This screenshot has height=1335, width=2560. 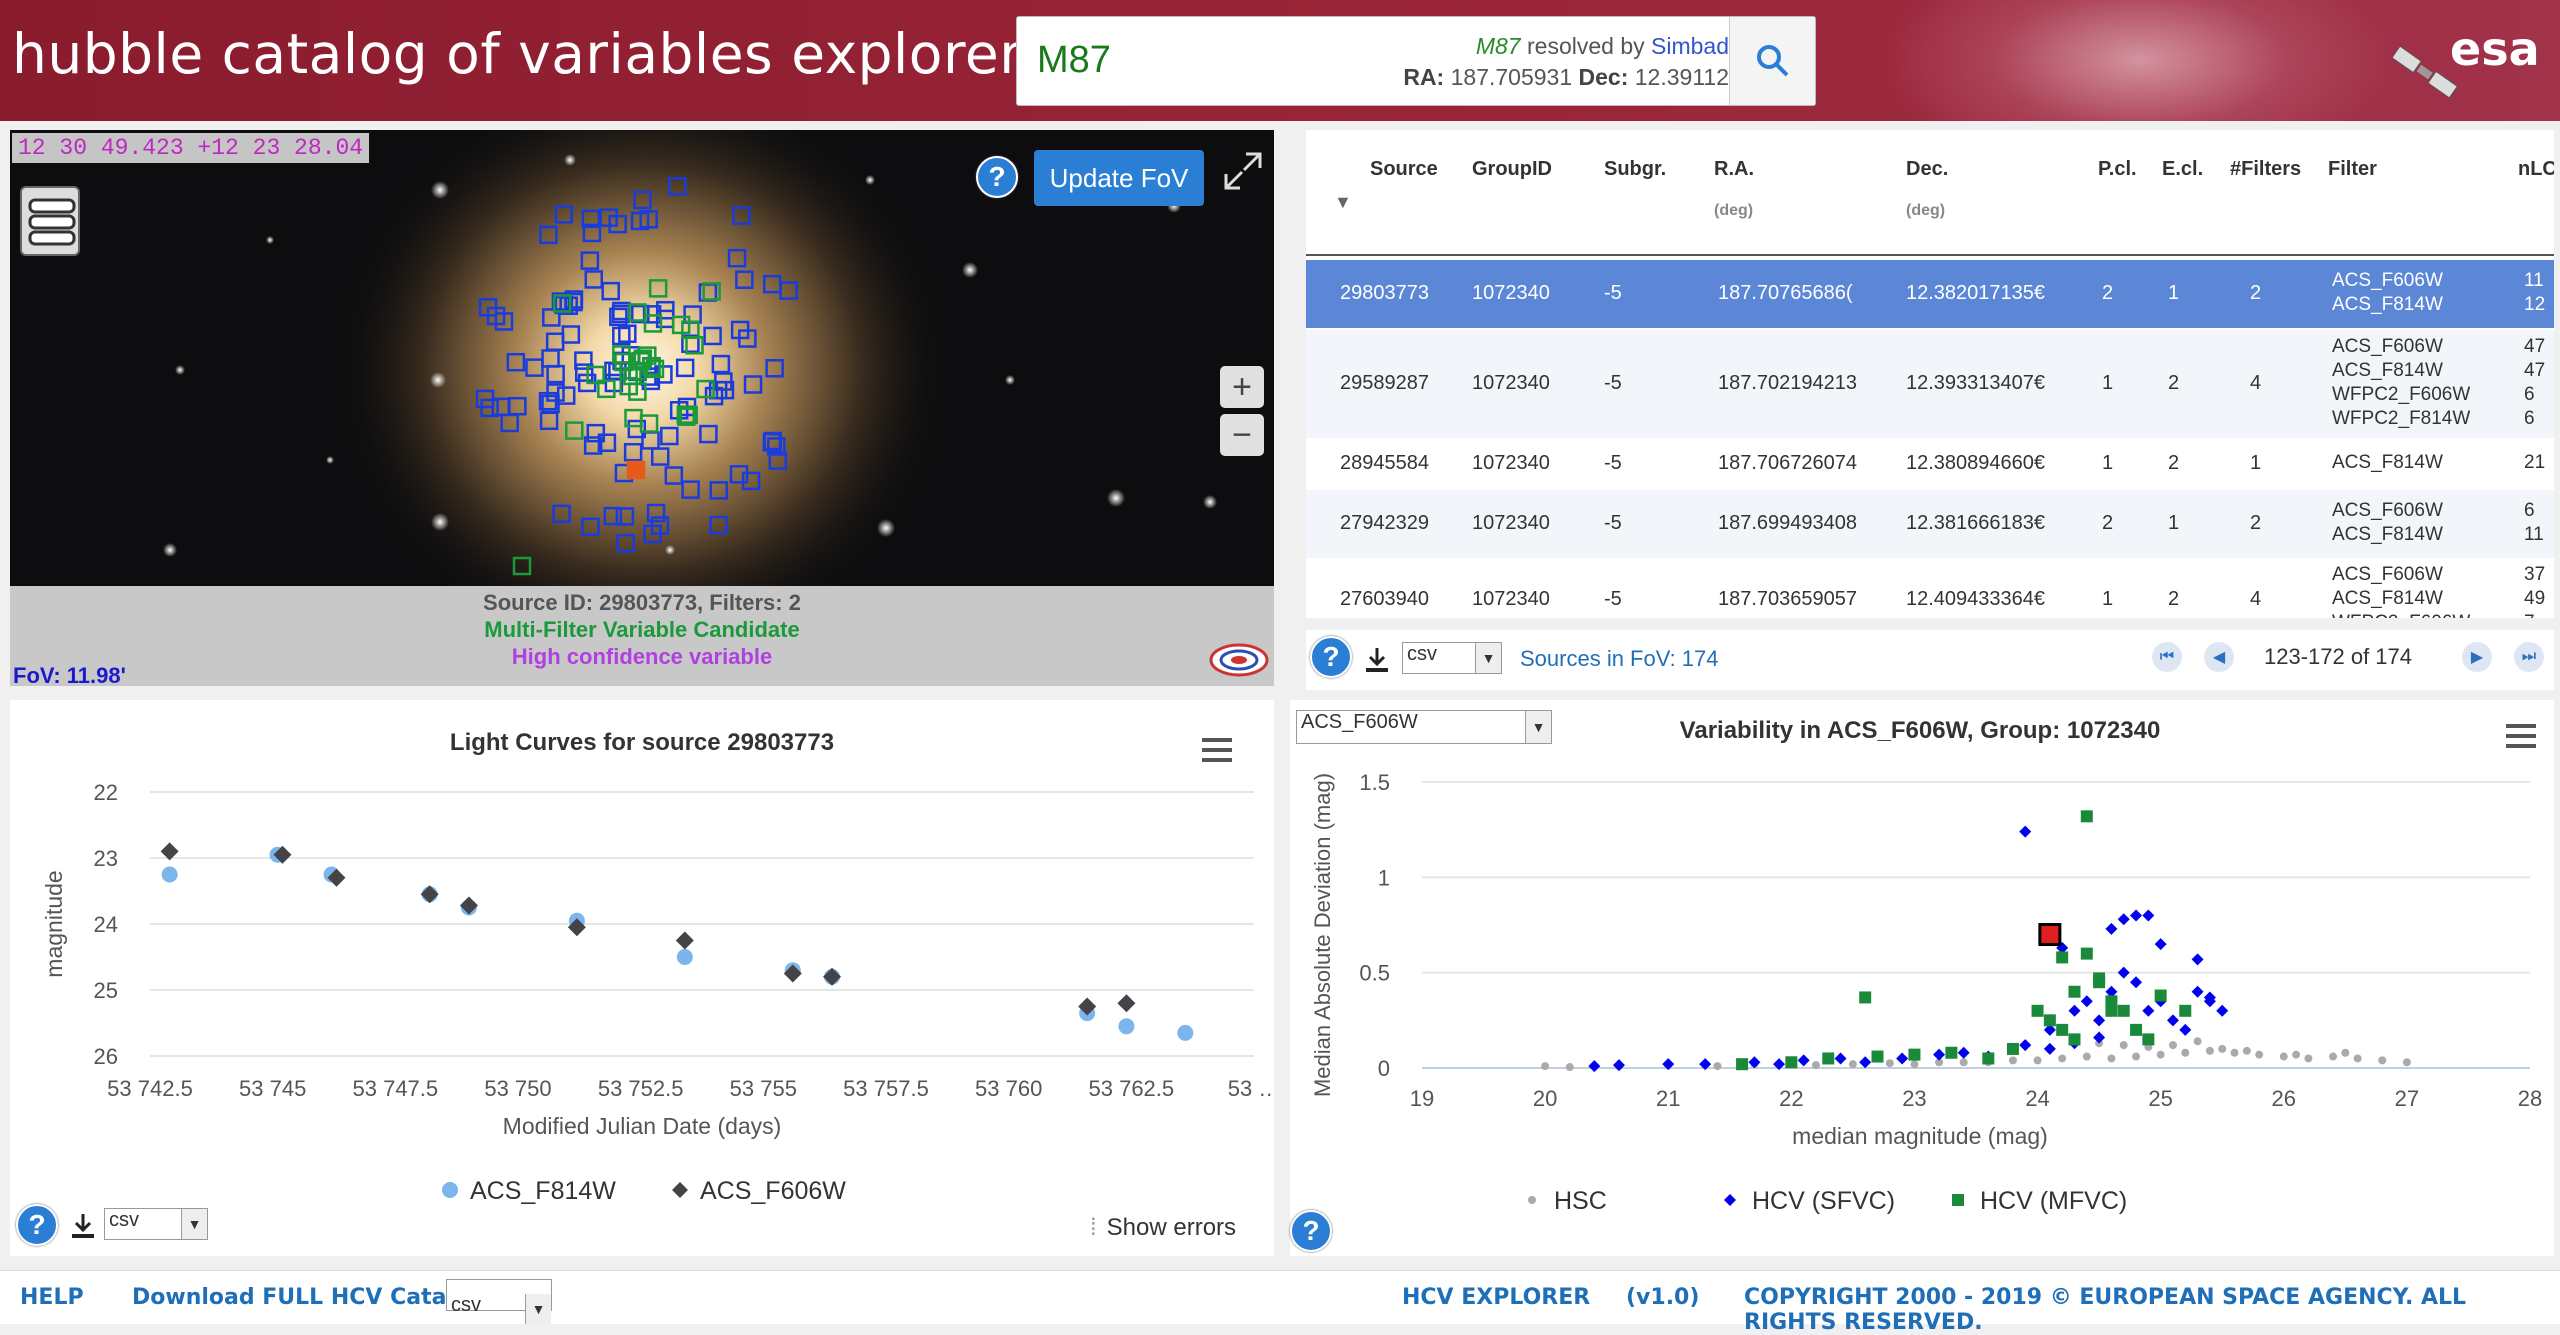 I want to click on esasky-logo, so click(x=1239, y=657).